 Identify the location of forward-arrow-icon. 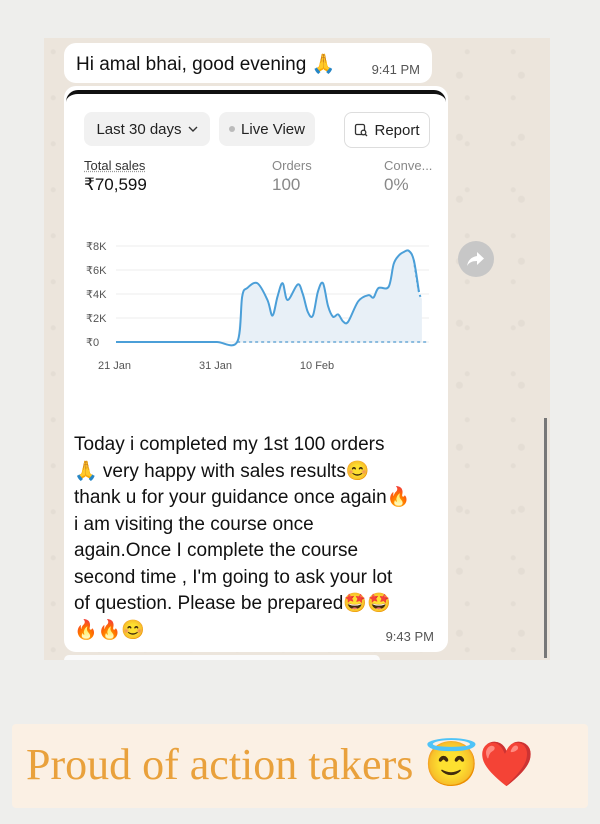
(475, 259).